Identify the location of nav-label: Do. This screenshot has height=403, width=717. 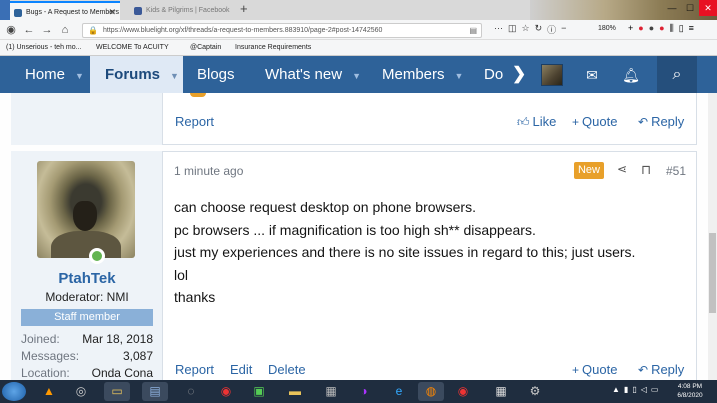
(494, 74).